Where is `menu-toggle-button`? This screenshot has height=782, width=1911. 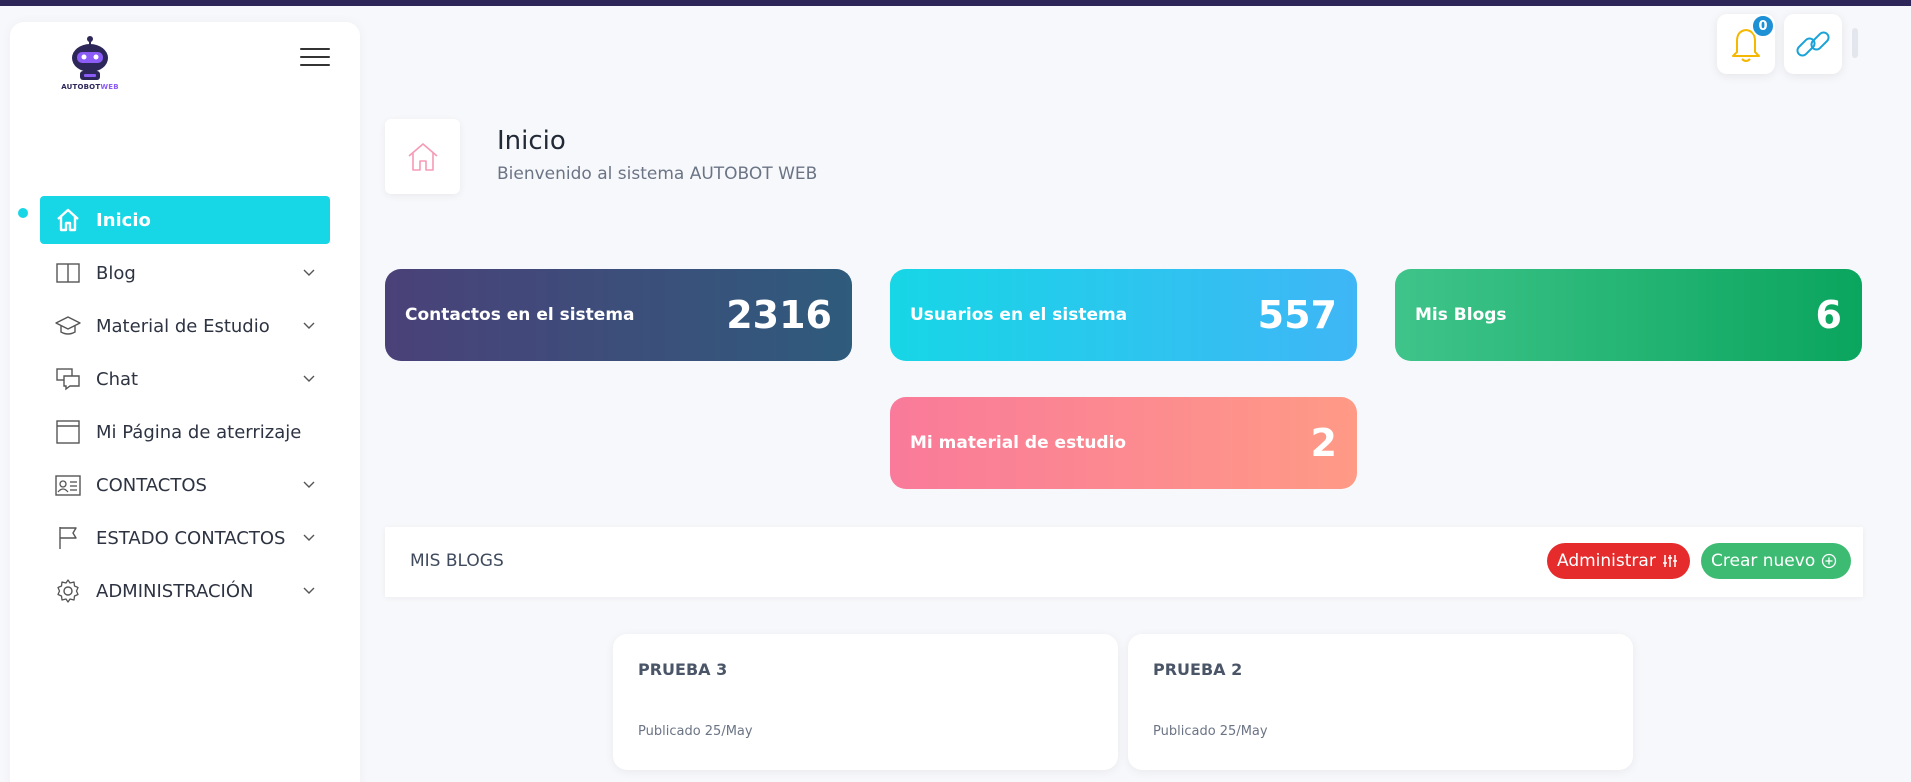
menu-toggle-button is located at coordinates (315, 59).